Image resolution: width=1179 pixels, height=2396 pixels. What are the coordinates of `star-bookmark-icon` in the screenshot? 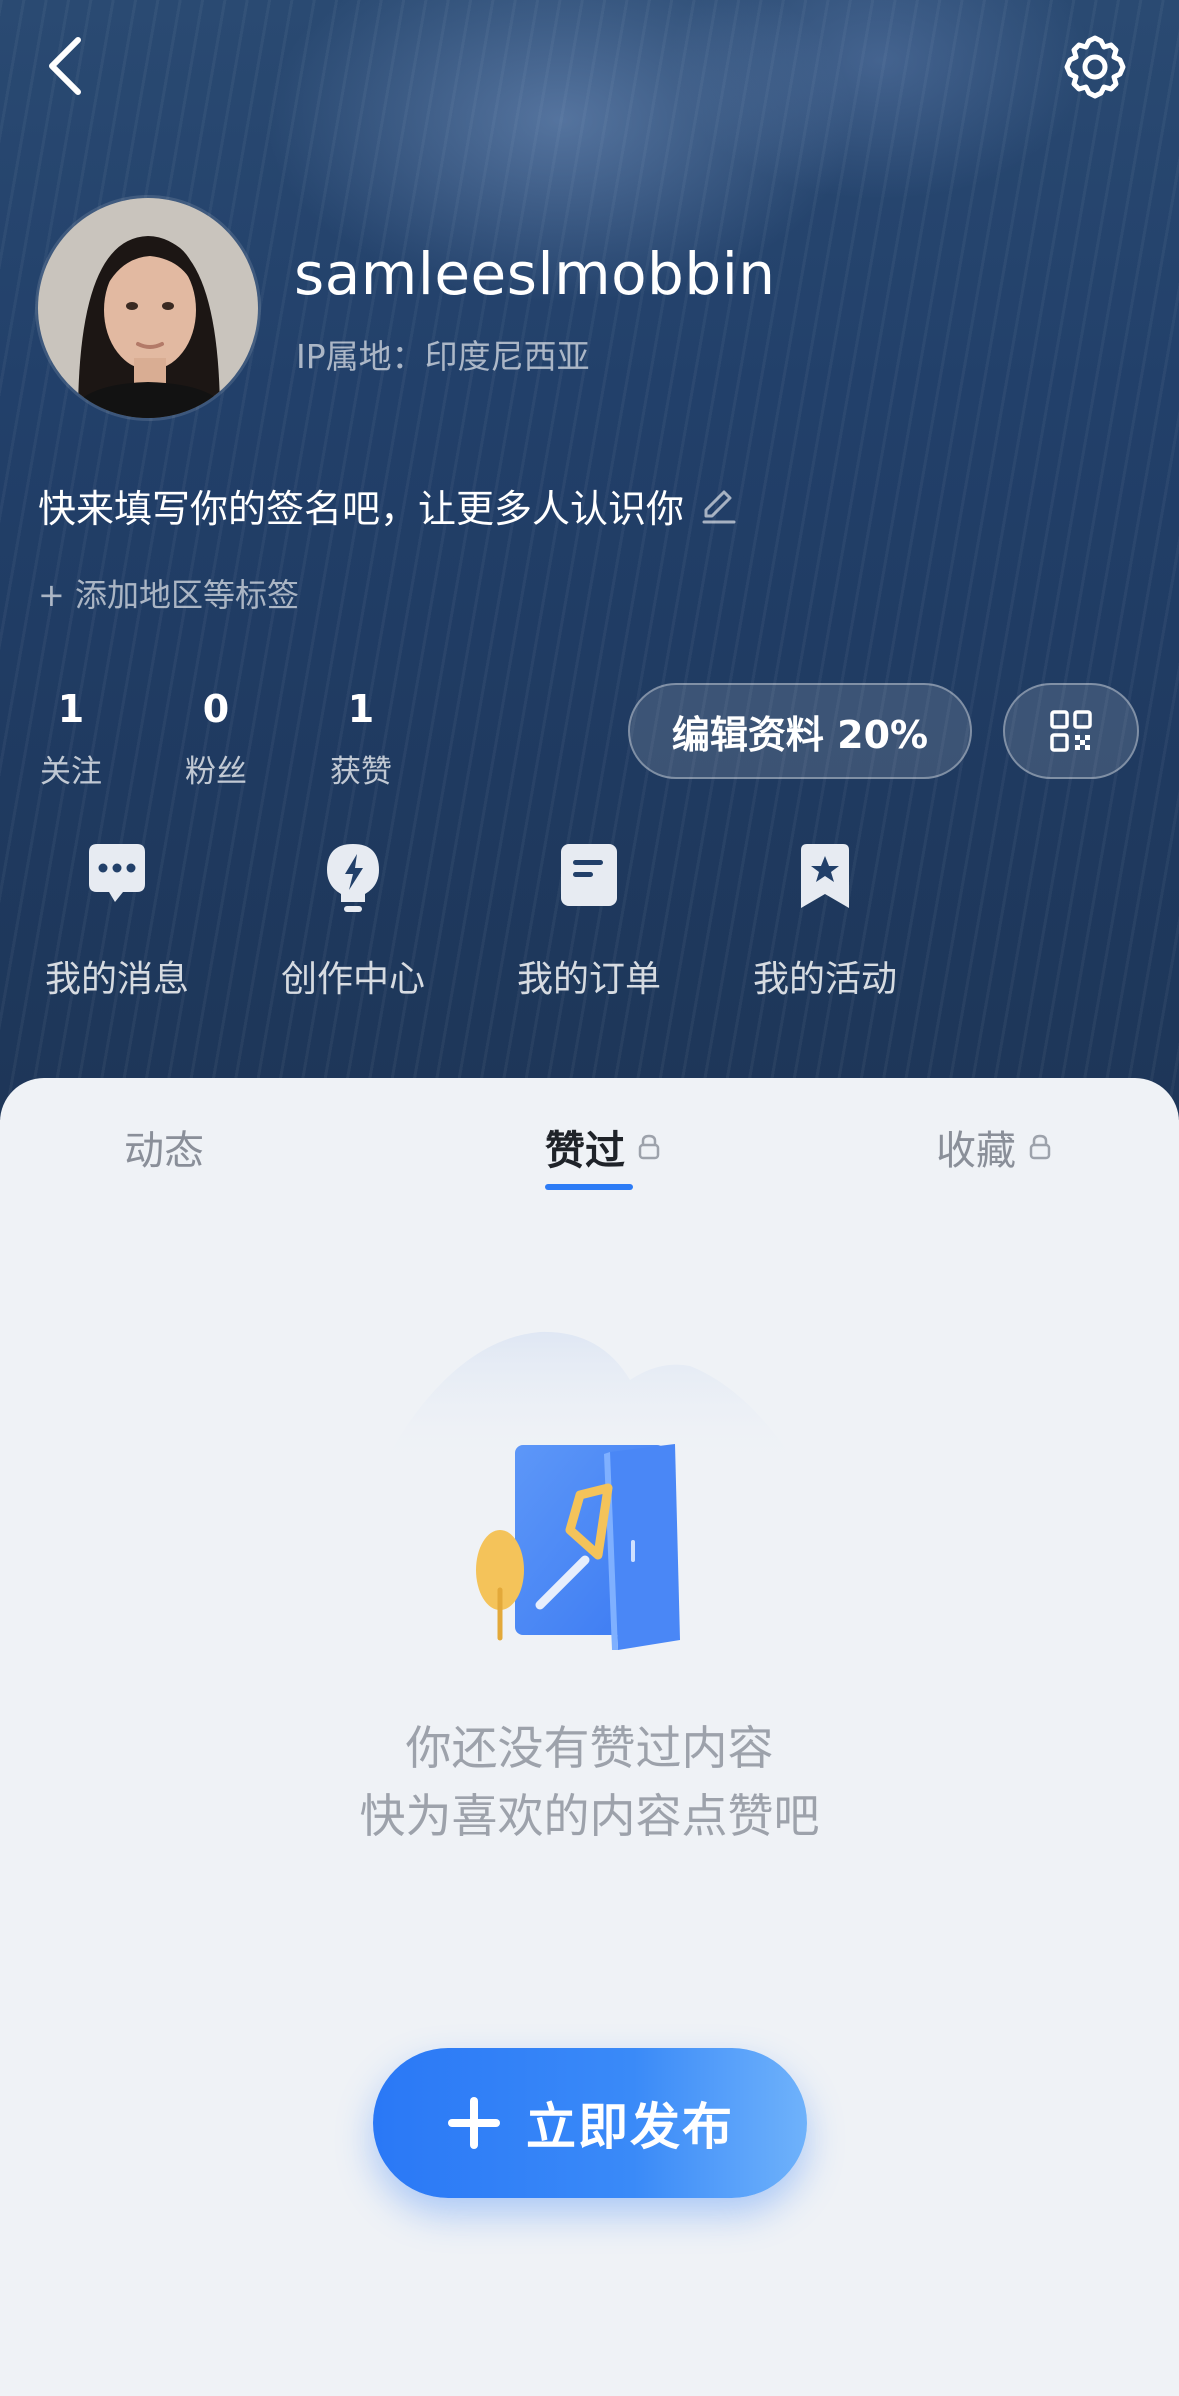 It's located at (825, 876).